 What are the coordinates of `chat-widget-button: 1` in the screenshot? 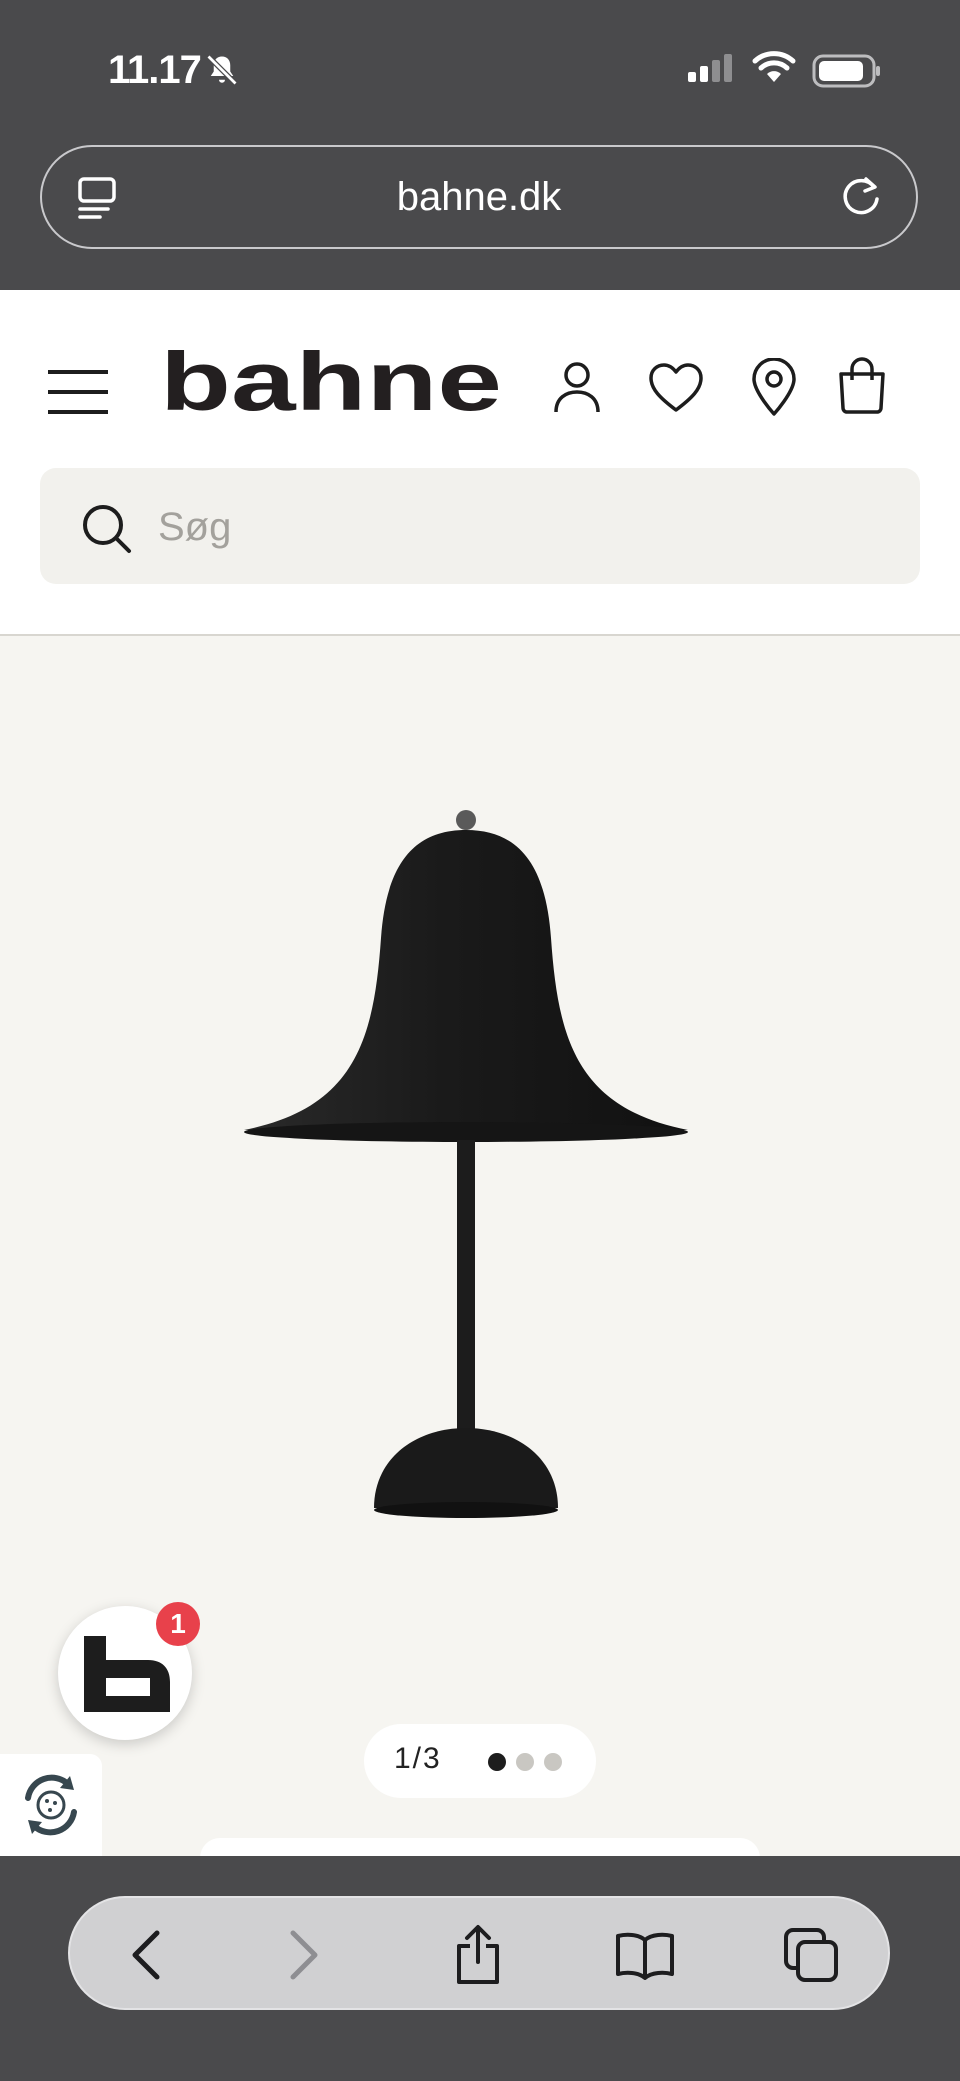 It's located at (129, 1671).